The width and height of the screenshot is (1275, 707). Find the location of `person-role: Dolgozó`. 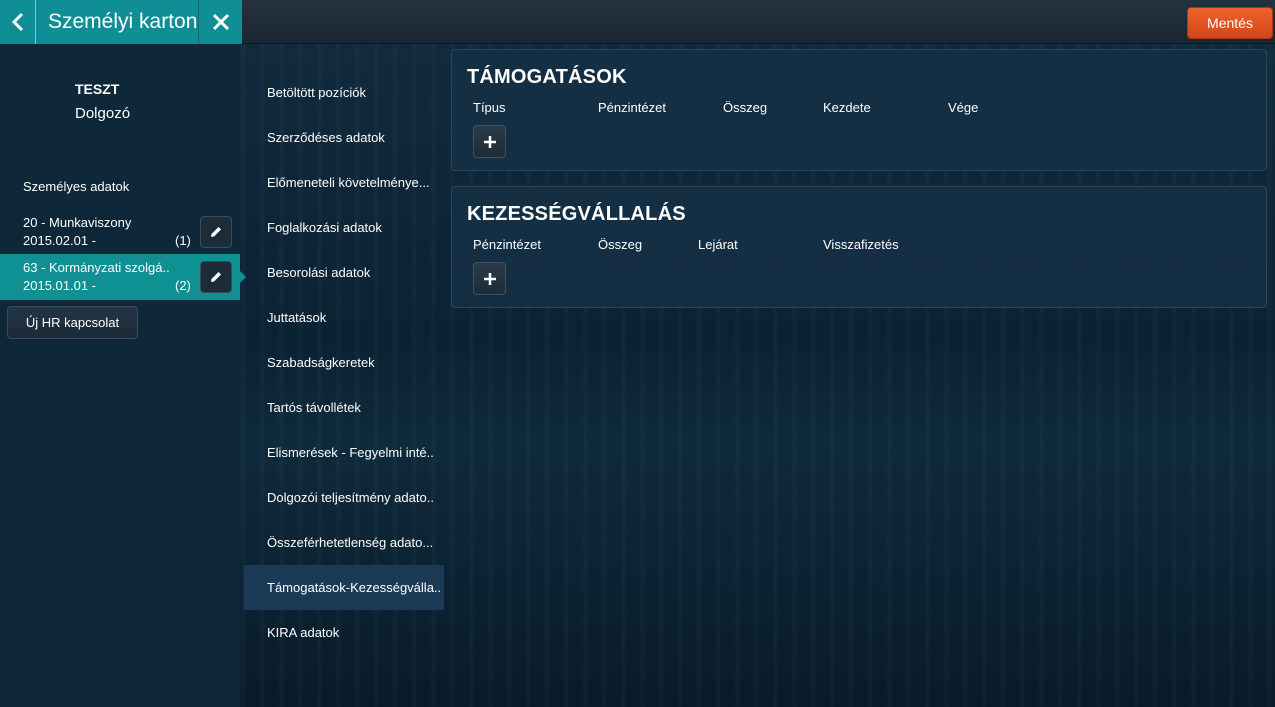

person-role: Dolgozó is located at coordinates (103, 113).